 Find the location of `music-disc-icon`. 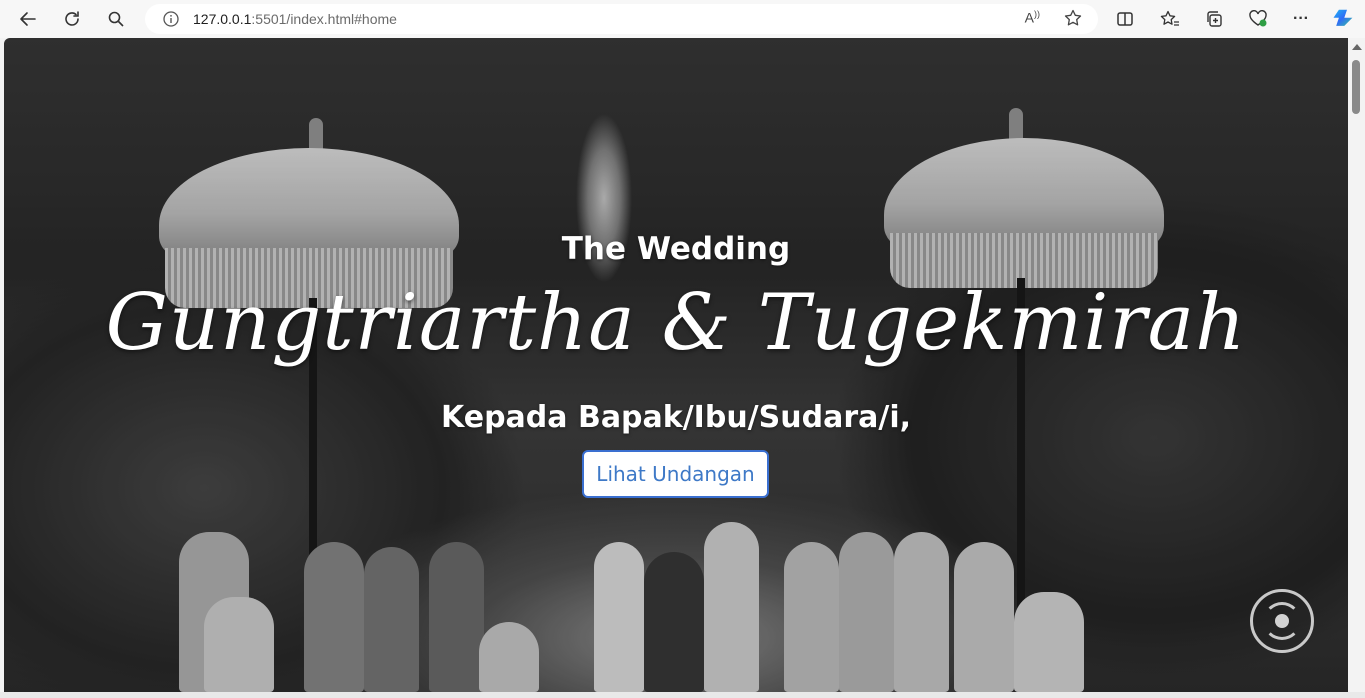

music-disc-icon is located at coordinates (1282, 621).